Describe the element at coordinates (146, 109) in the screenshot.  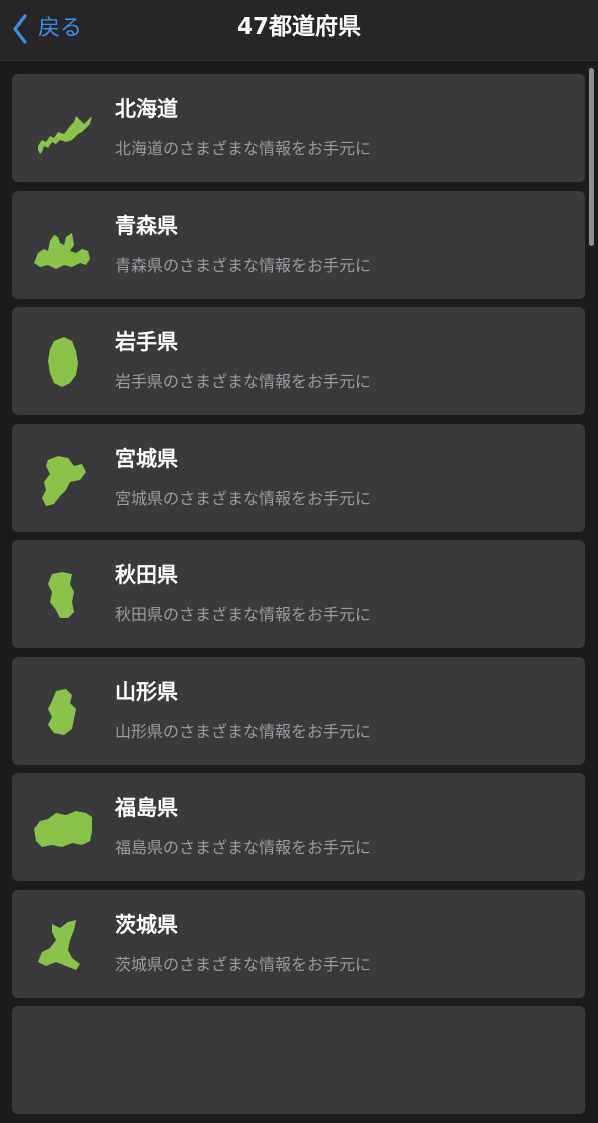
I see `card-title: 北海道` at that location.